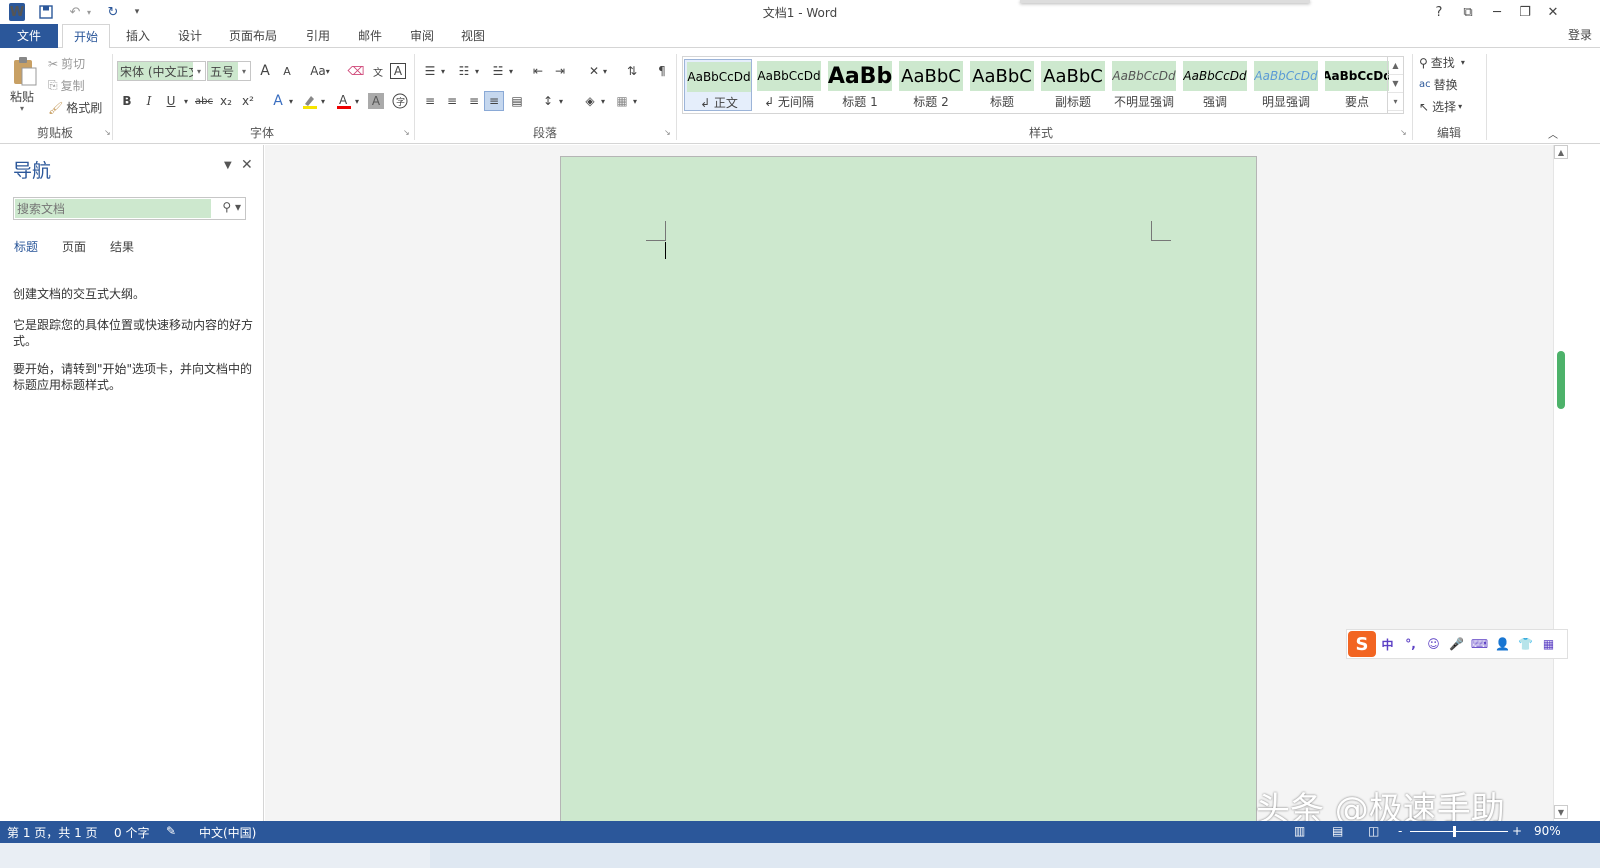 This screenshot has height=868, width=1600. I want to click on shading-icon: ◈, so click(590, 101).